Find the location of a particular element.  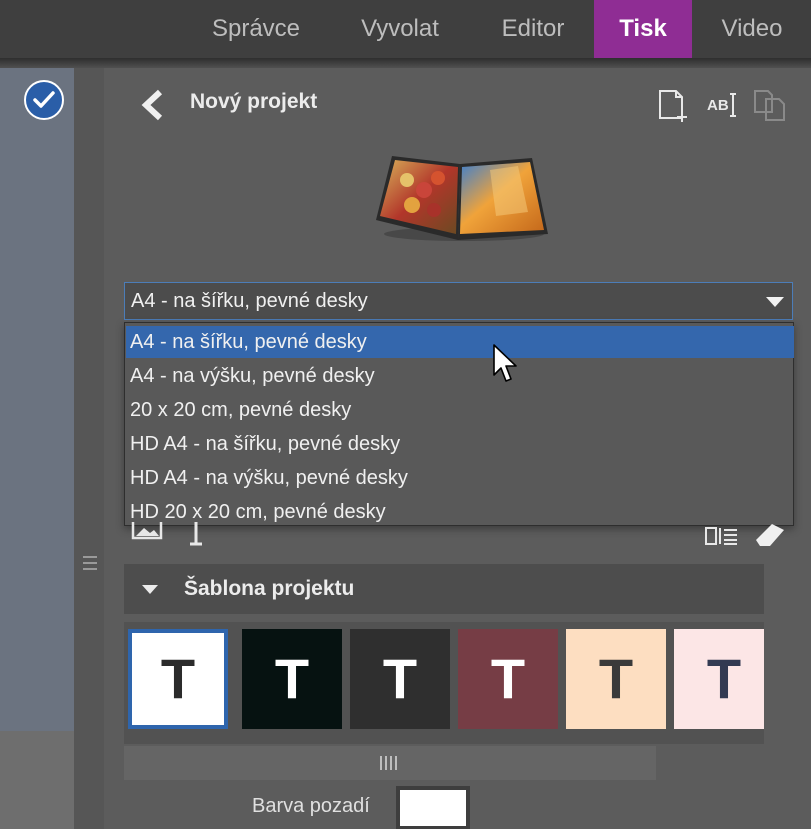

duplicate-icon is located at coordinates (770, 105).